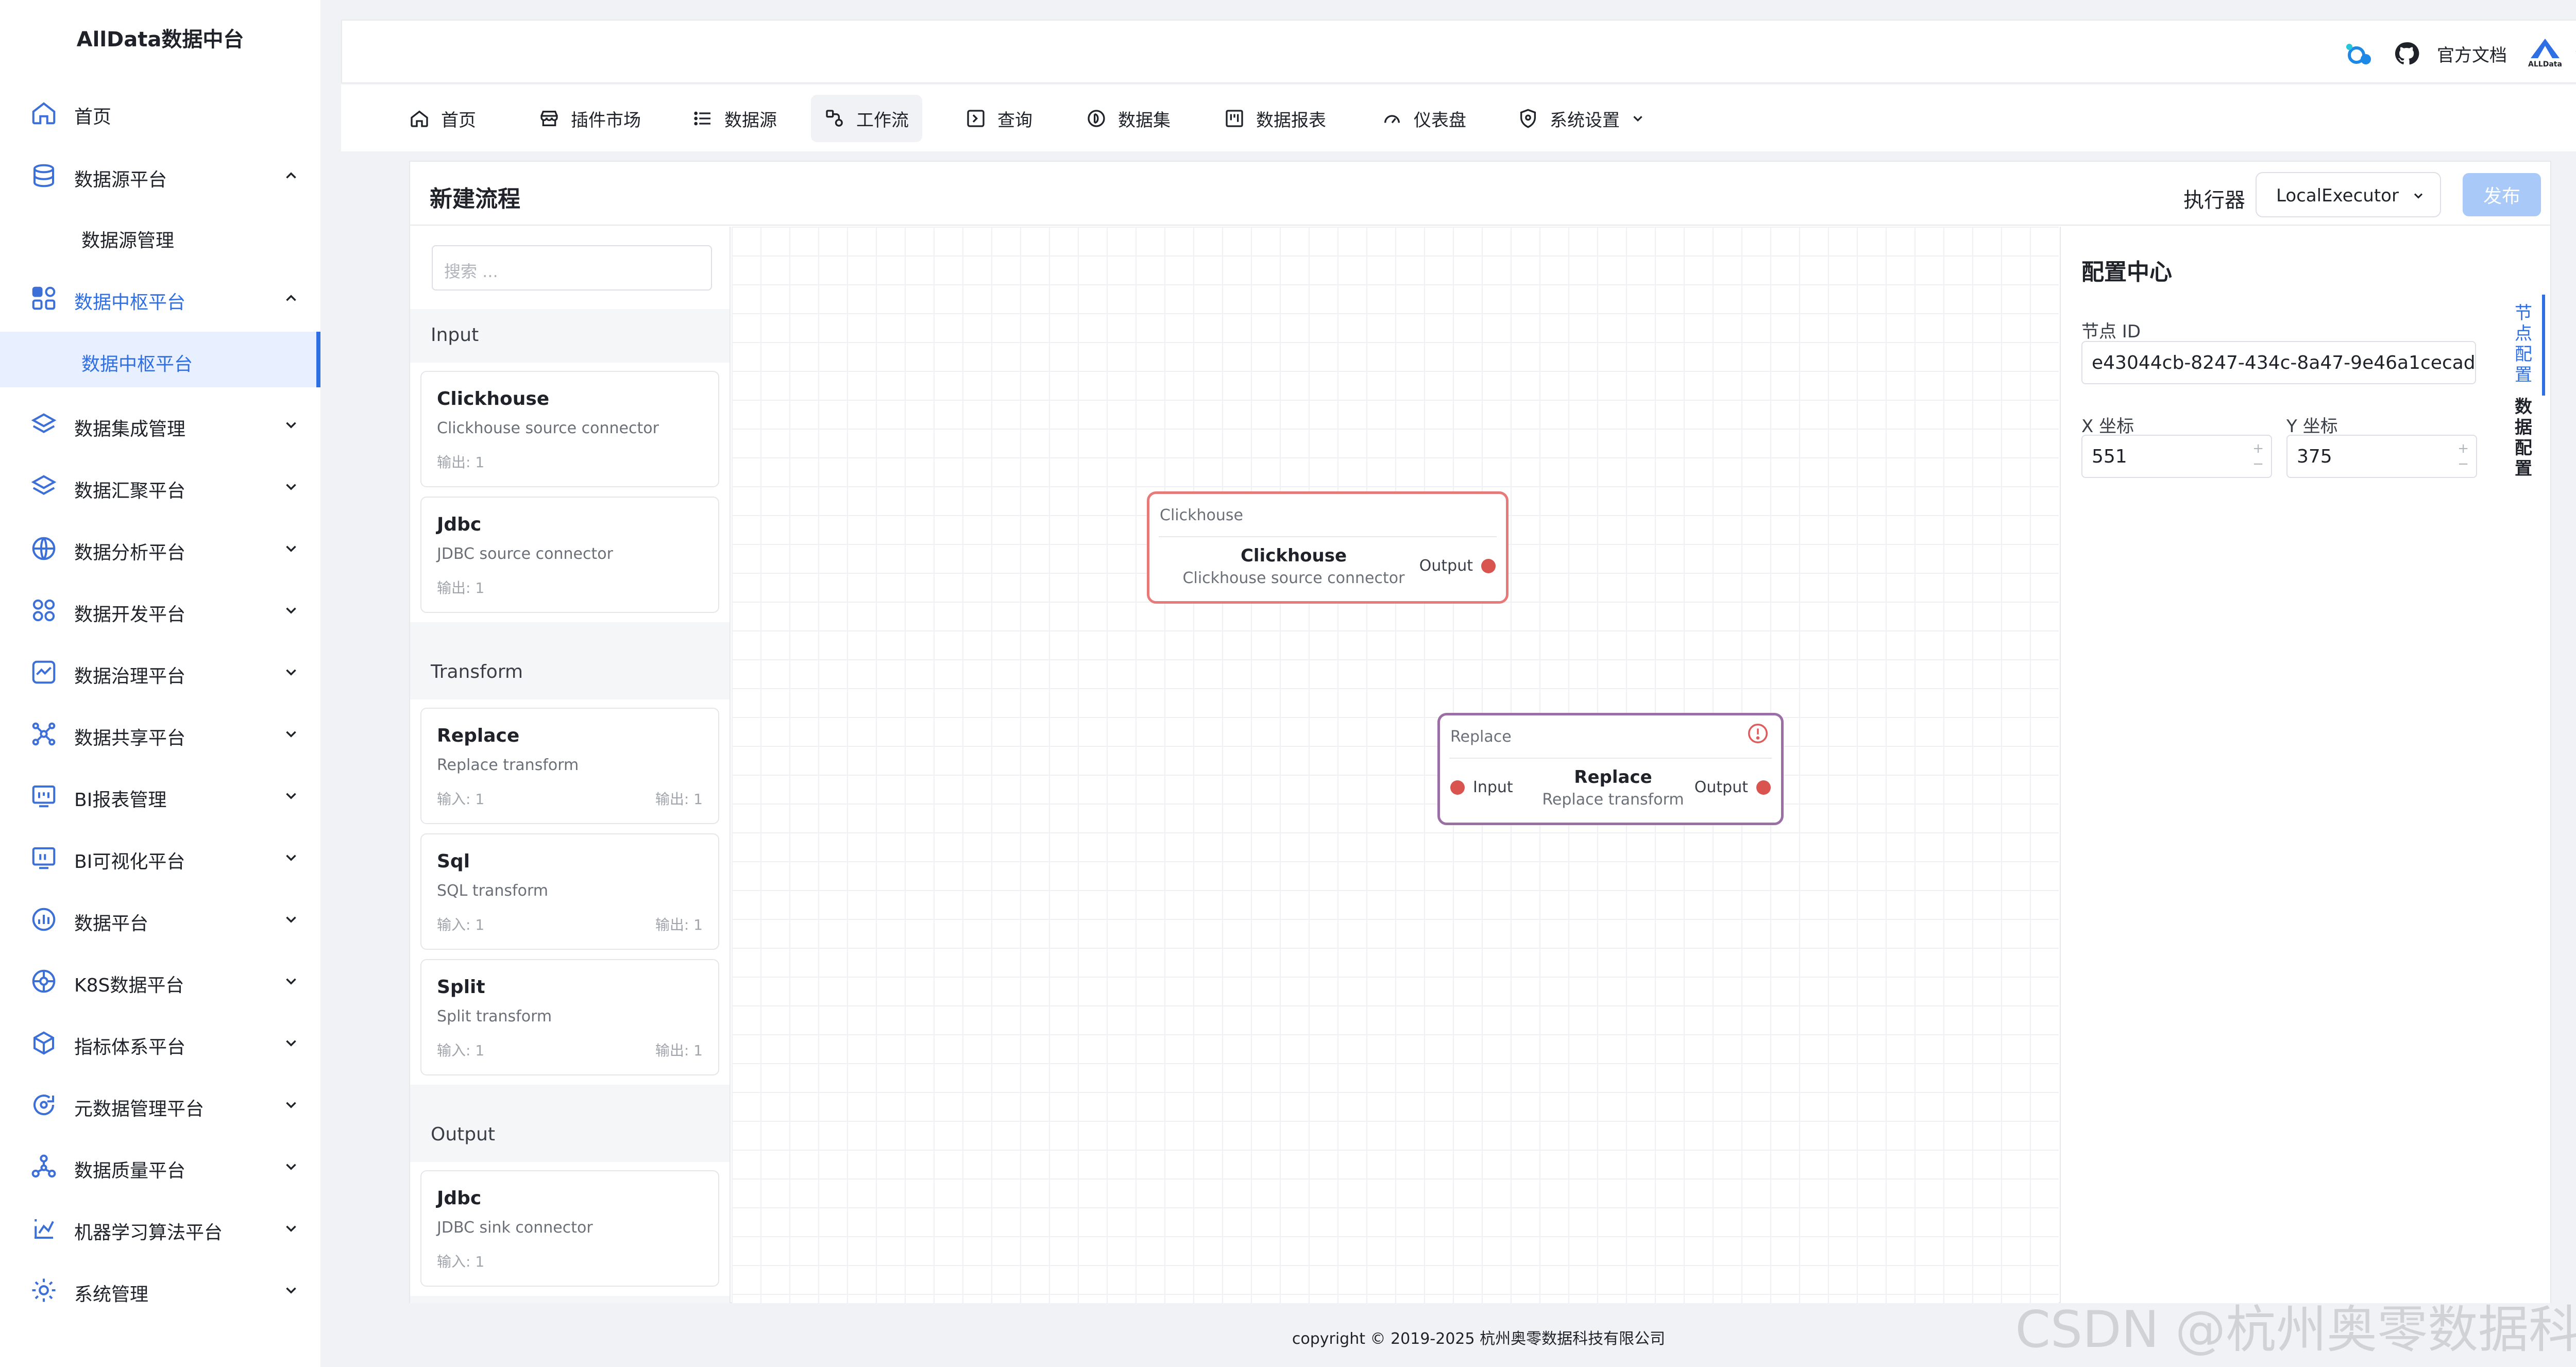  I want to click on nav-dashboard: 仪表盘, so click(1424, 118).